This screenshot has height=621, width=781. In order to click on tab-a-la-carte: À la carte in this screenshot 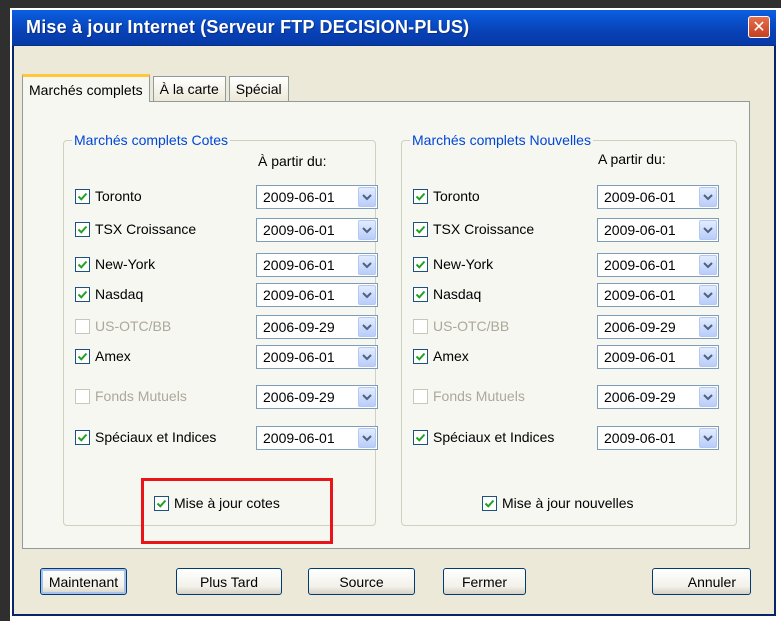, I will do `click(189, 88)`.